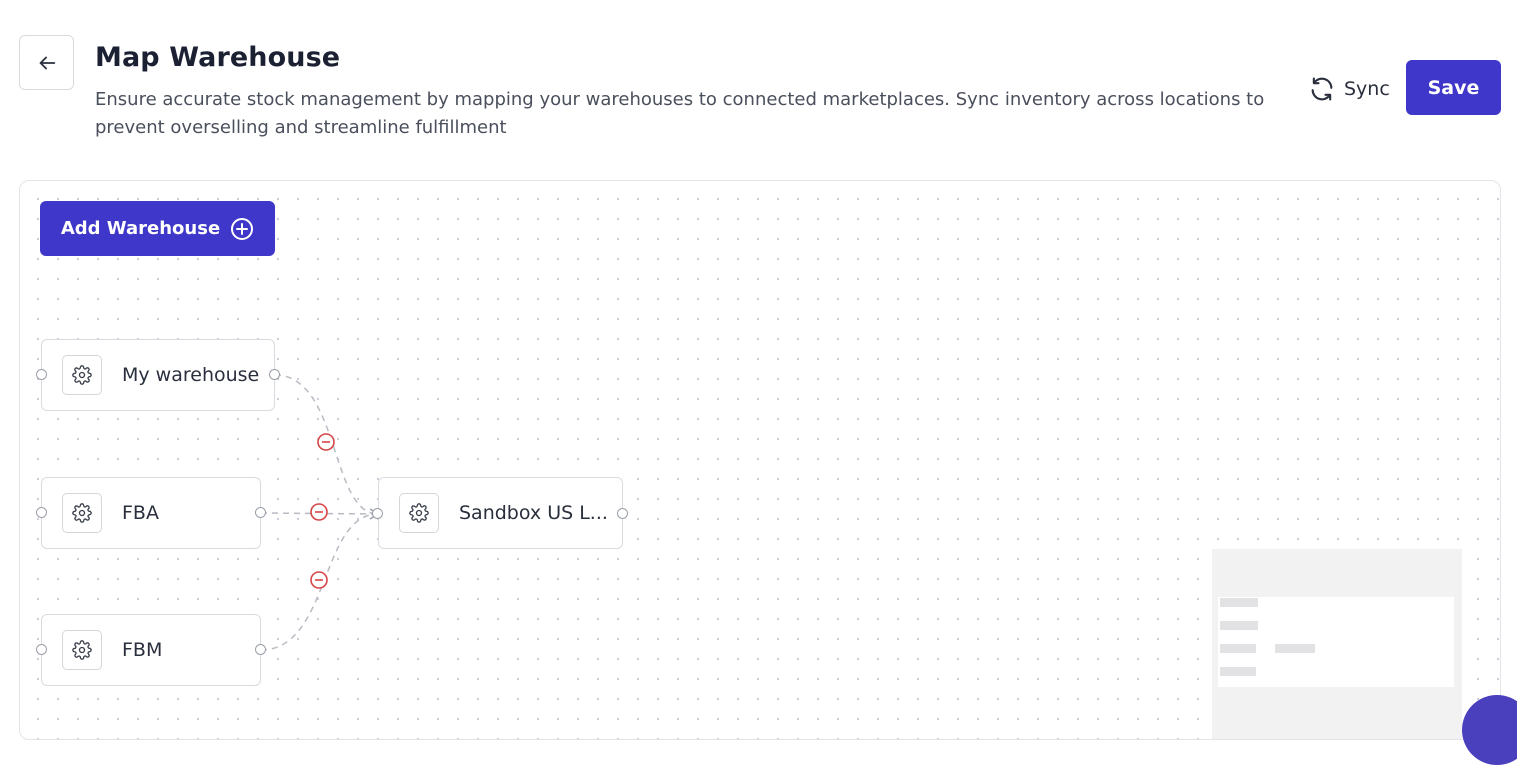 This screenshot has height=765, width=1517. I want to click on page-title: Map Warehouse, so click(218, 57).